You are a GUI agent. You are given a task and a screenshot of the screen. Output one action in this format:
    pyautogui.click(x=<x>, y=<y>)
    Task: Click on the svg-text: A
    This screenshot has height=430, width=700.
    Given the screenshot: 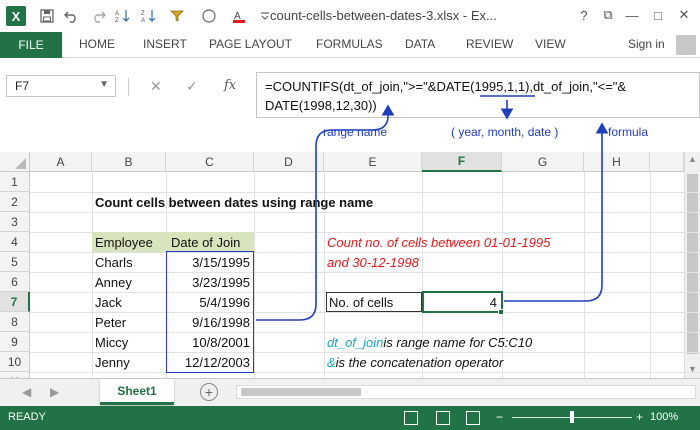 What is the action you would take?
    pyautogui.click(x=143, y=20)
    